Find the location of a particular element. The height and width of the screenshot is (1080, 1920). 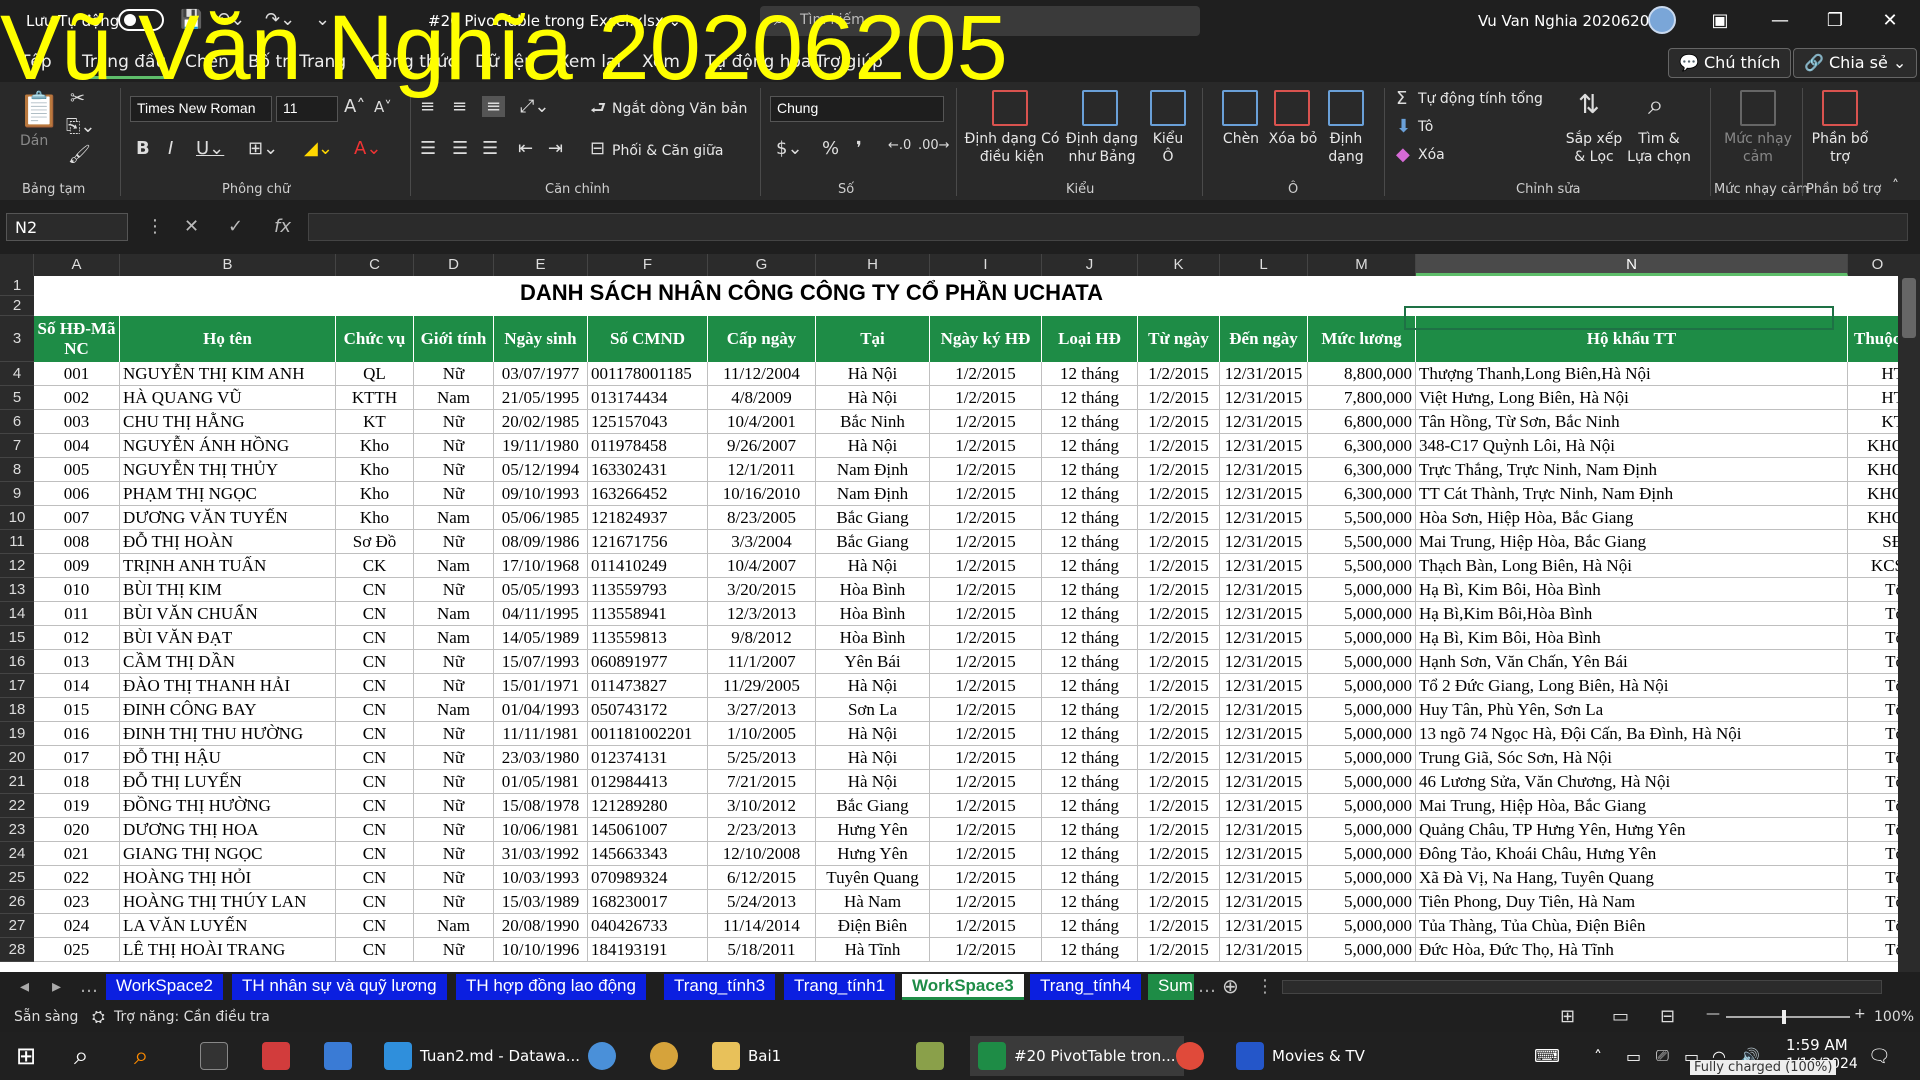

column-header-d: D is located at coordinates (454, 265).